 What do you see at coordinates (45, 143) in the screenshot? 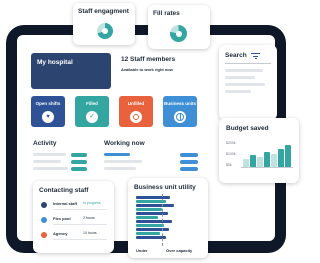
I see `activity-title: Activity` at bounding box center [45, 143].